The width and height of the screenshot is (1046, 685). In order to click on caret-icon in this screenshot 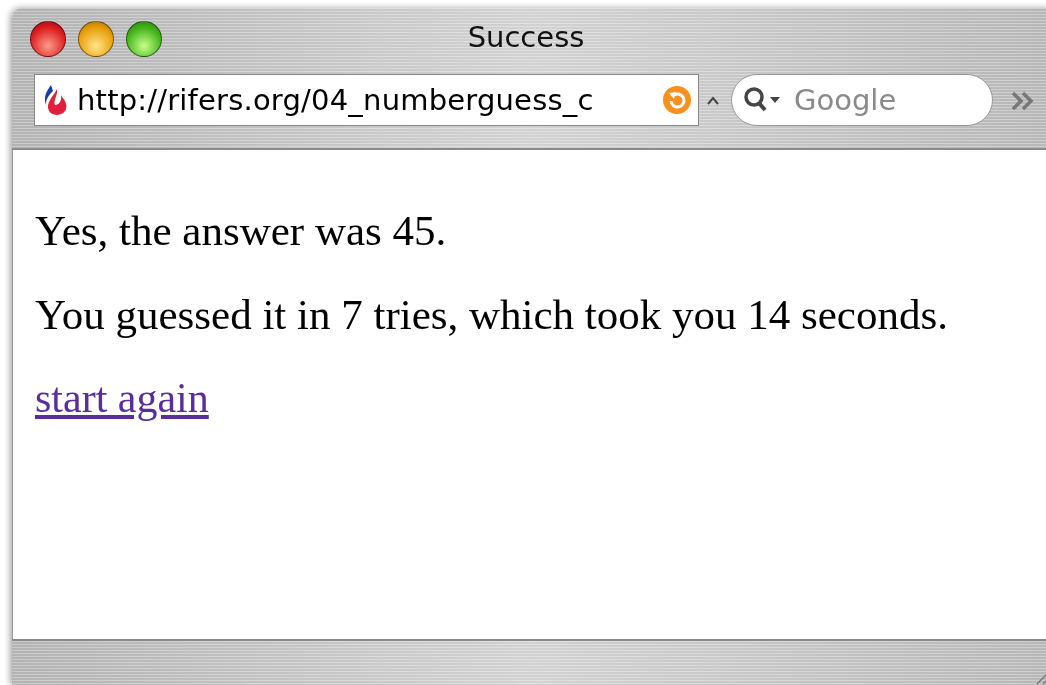, I will do `click(713, 101)`.